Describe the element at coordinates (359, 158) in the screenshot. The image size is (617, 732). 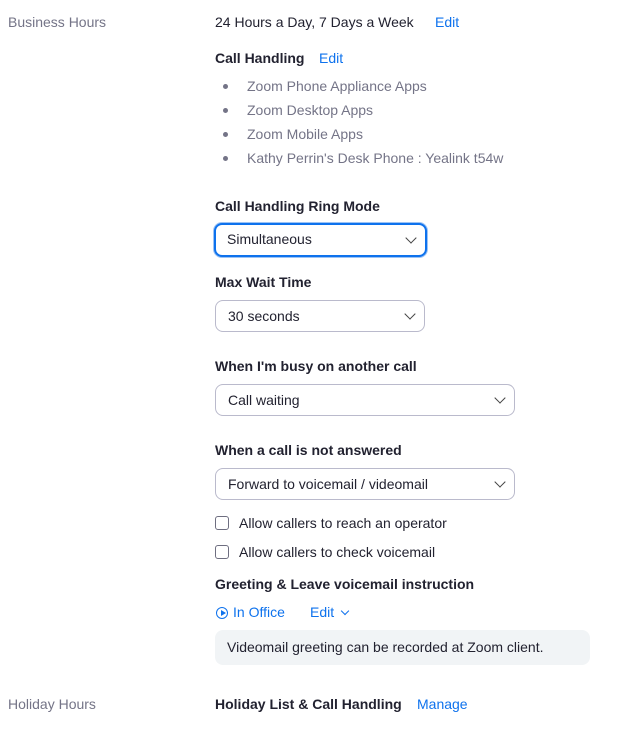
I see `device-item: Kathy Perrin's Desk Phone : Yealink t54w` at that location.